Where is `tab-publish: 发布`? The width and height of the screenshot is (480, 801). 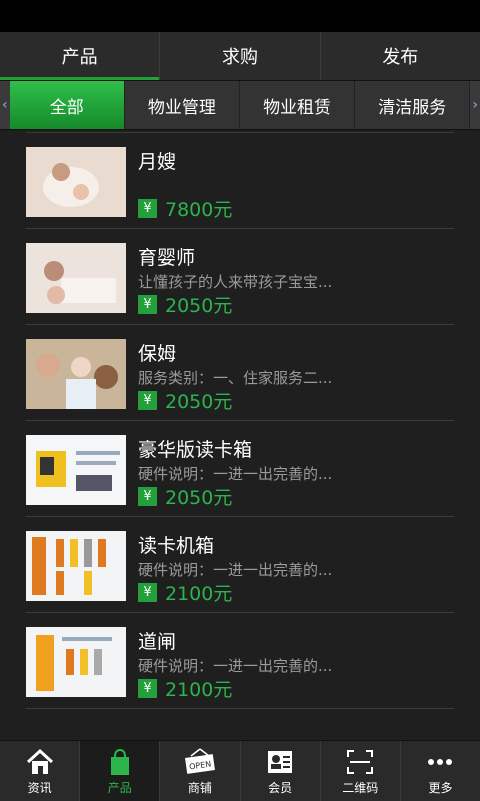
tab-publish: 发布 is located at coordinates (400, 56).